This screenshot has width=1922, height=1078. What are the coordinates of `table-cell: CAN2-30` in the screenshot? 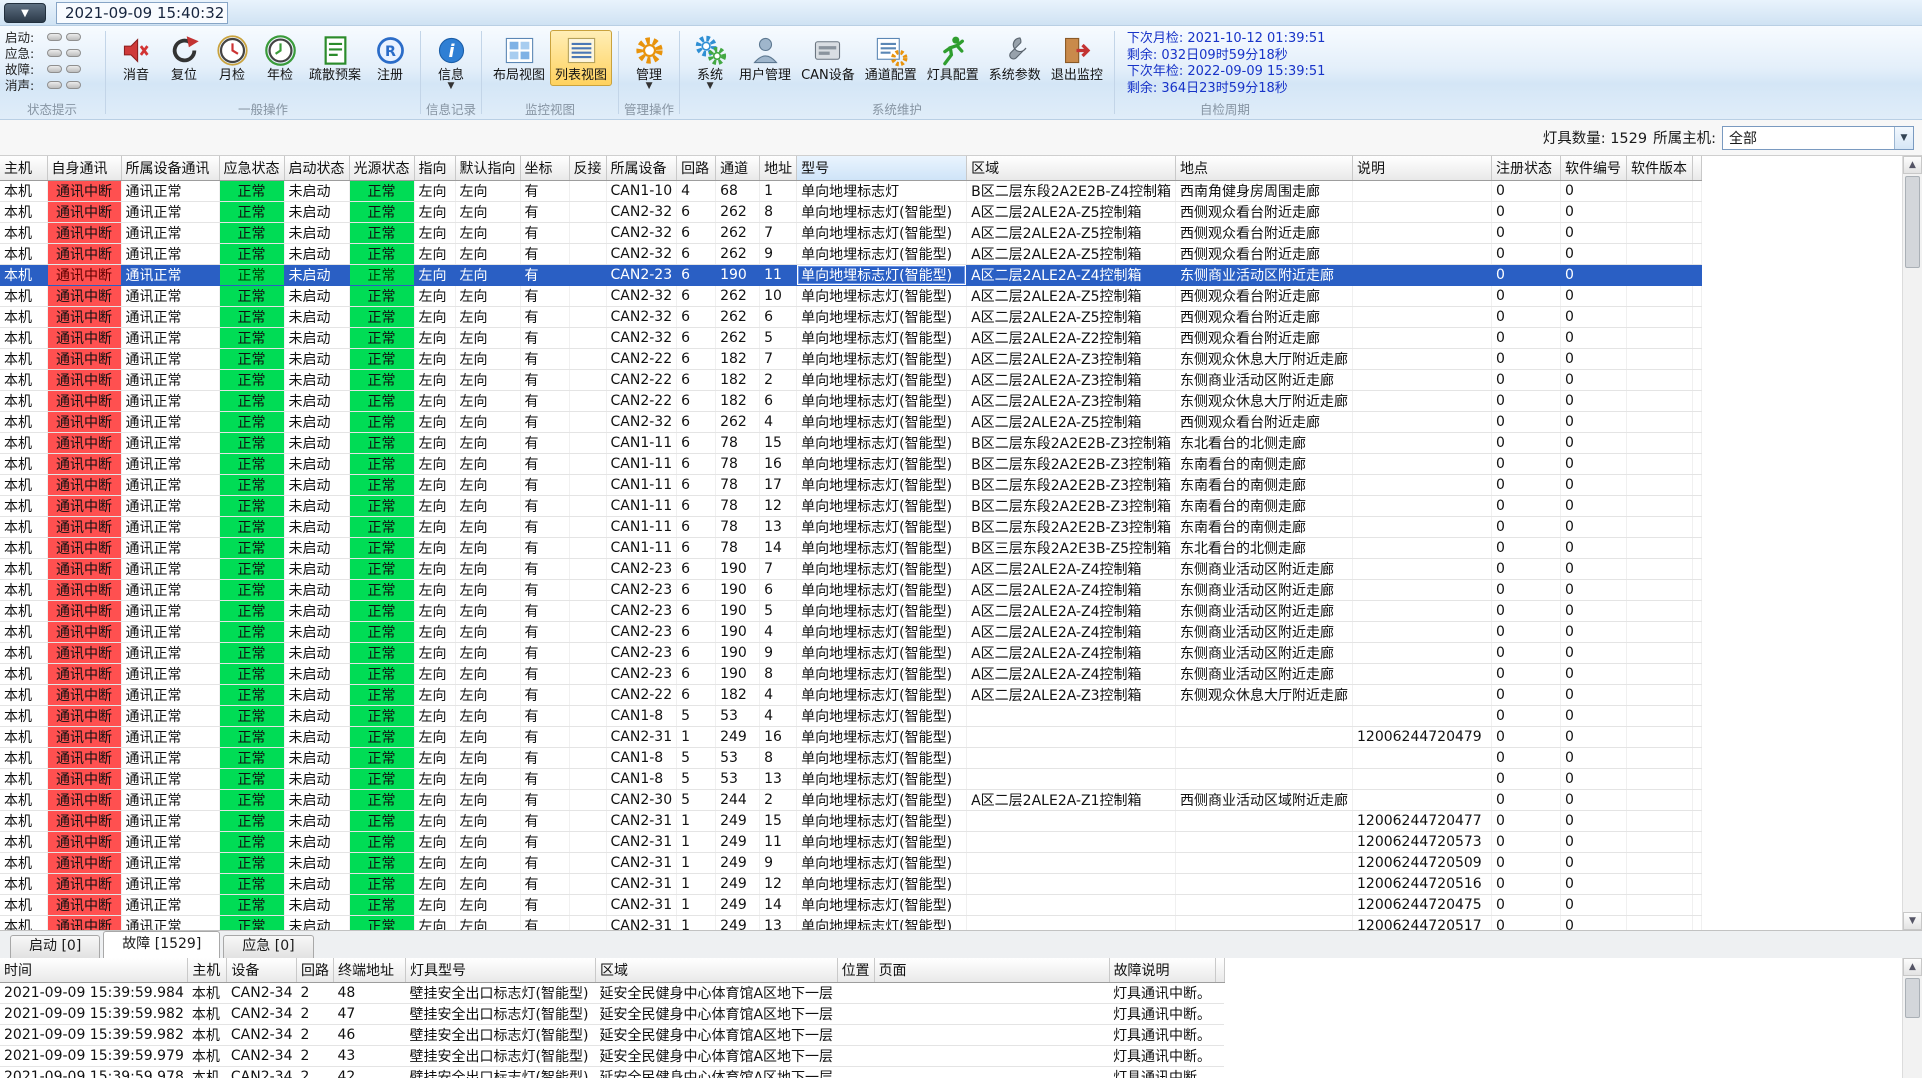 It's located at (642, 800).